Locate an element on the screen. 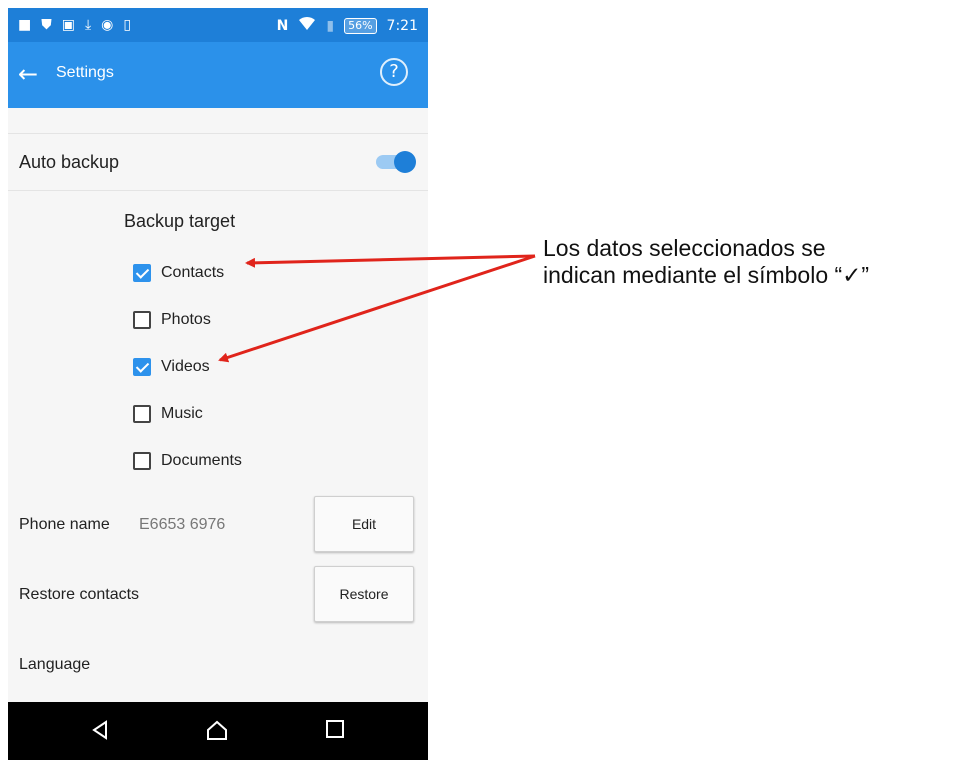 The image size is (965, 762). nfc-icon: N is located at coordinates (282, 26).